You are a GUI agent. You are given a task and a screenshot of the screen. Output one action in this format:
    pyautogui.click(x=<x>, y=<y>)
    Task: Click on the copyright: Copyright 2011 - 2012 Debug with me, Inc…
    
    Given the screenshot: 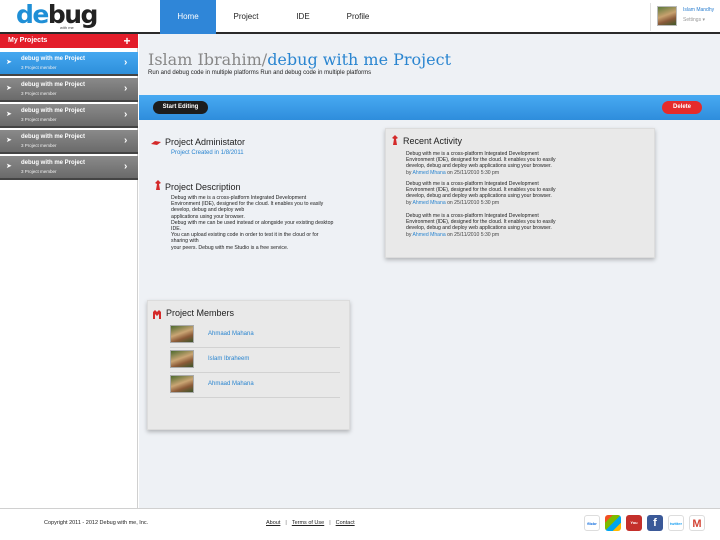 What is the action you would take?
    pyautogui.click(x=96, y=523)
    